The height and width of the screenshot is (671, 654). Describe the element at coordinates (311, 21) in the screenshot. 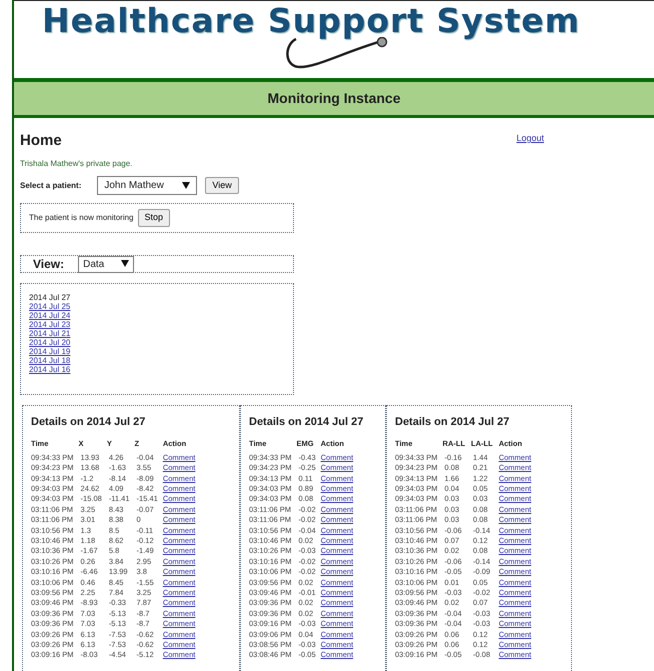

I see `site-title: Healthcare Support System` at that location.